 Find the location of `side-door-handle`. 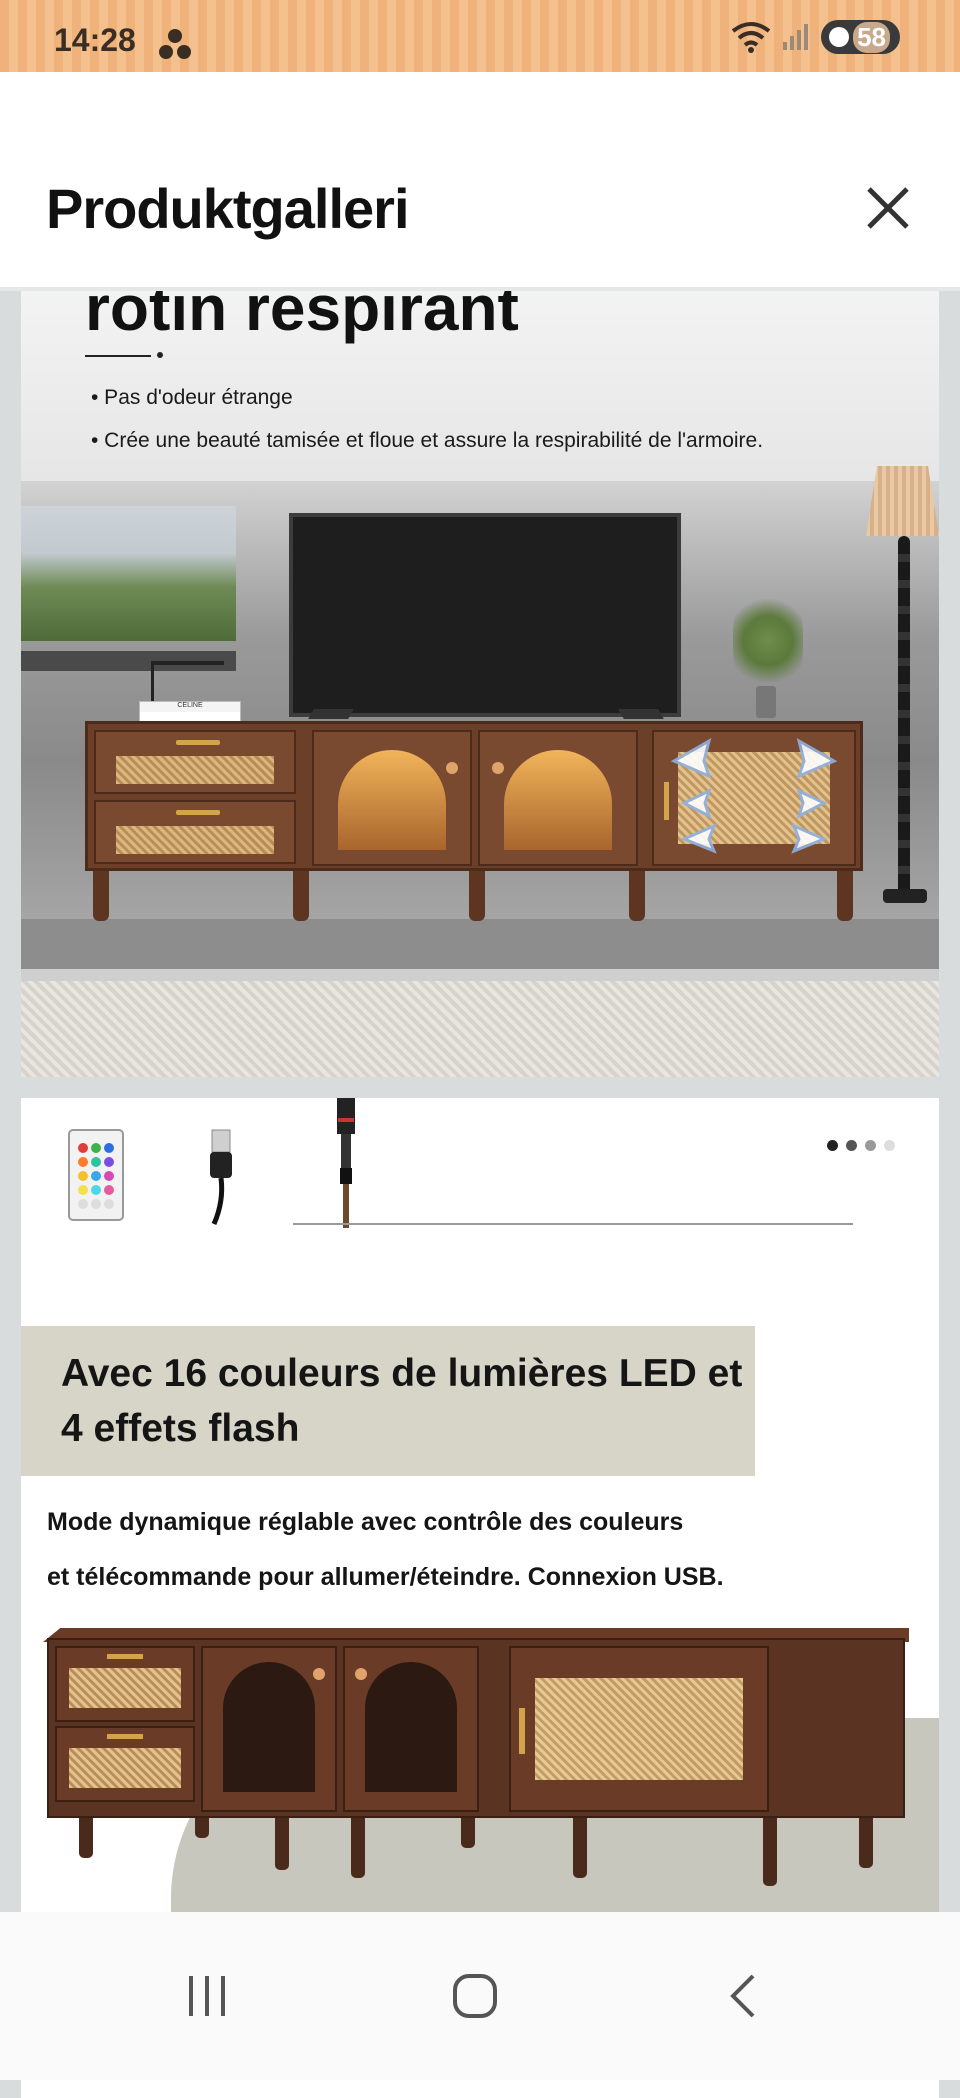

side-door-handle is located at coordinates (522, 1731).